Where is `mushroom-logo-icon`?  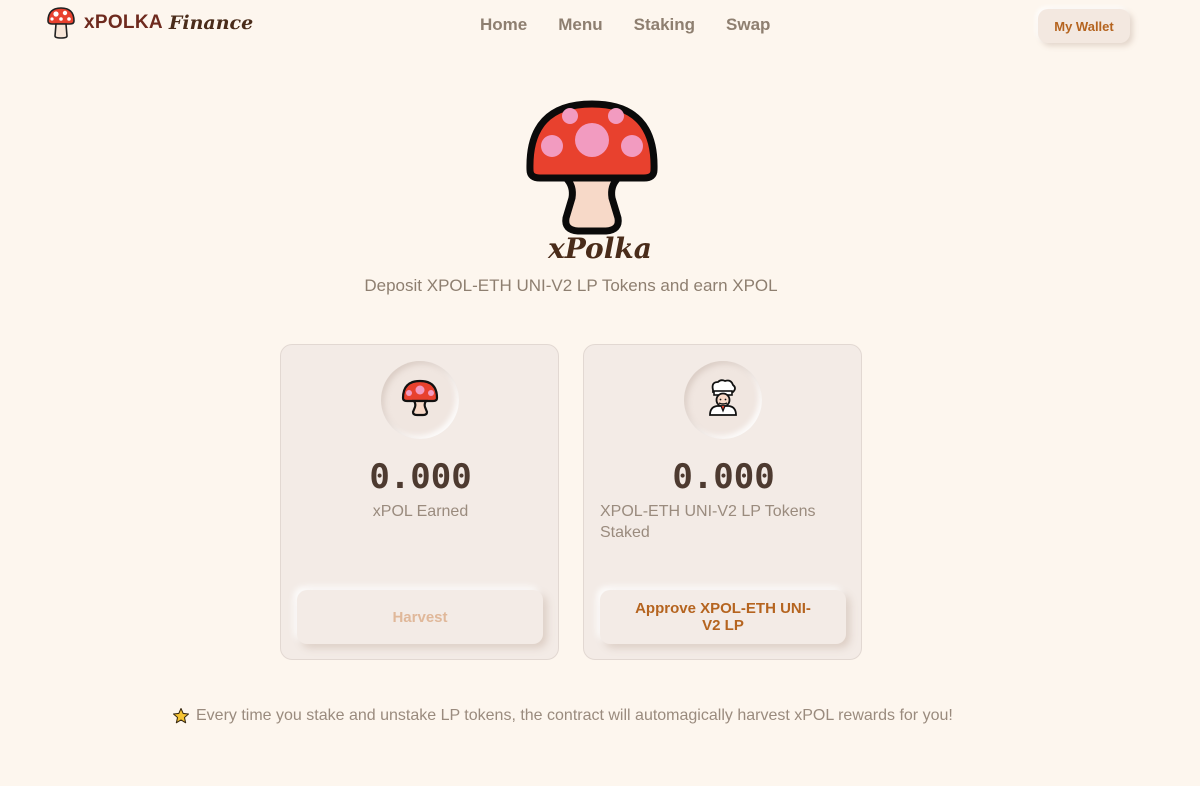
mushroom-logo-icon is located at coordinates (61, 23).